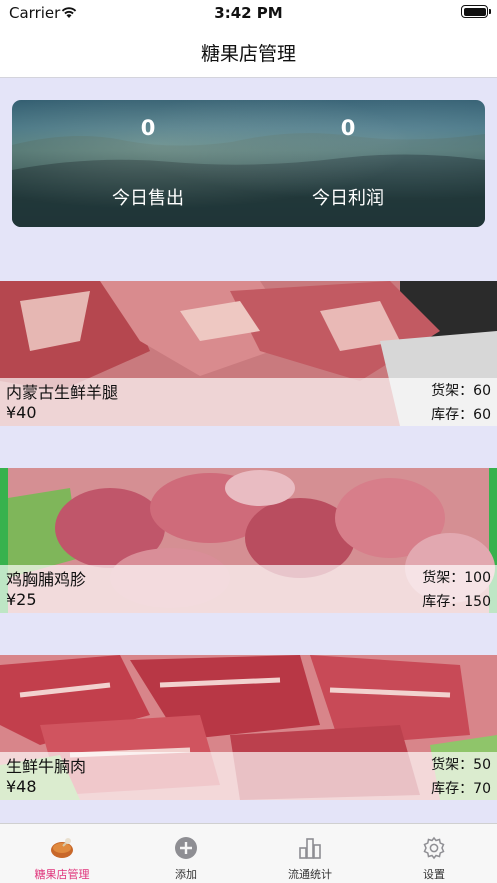 The height and width of the screenshot is (883, 497). I want to click on product-shelf-count: 货架：50, so click(461, 765).